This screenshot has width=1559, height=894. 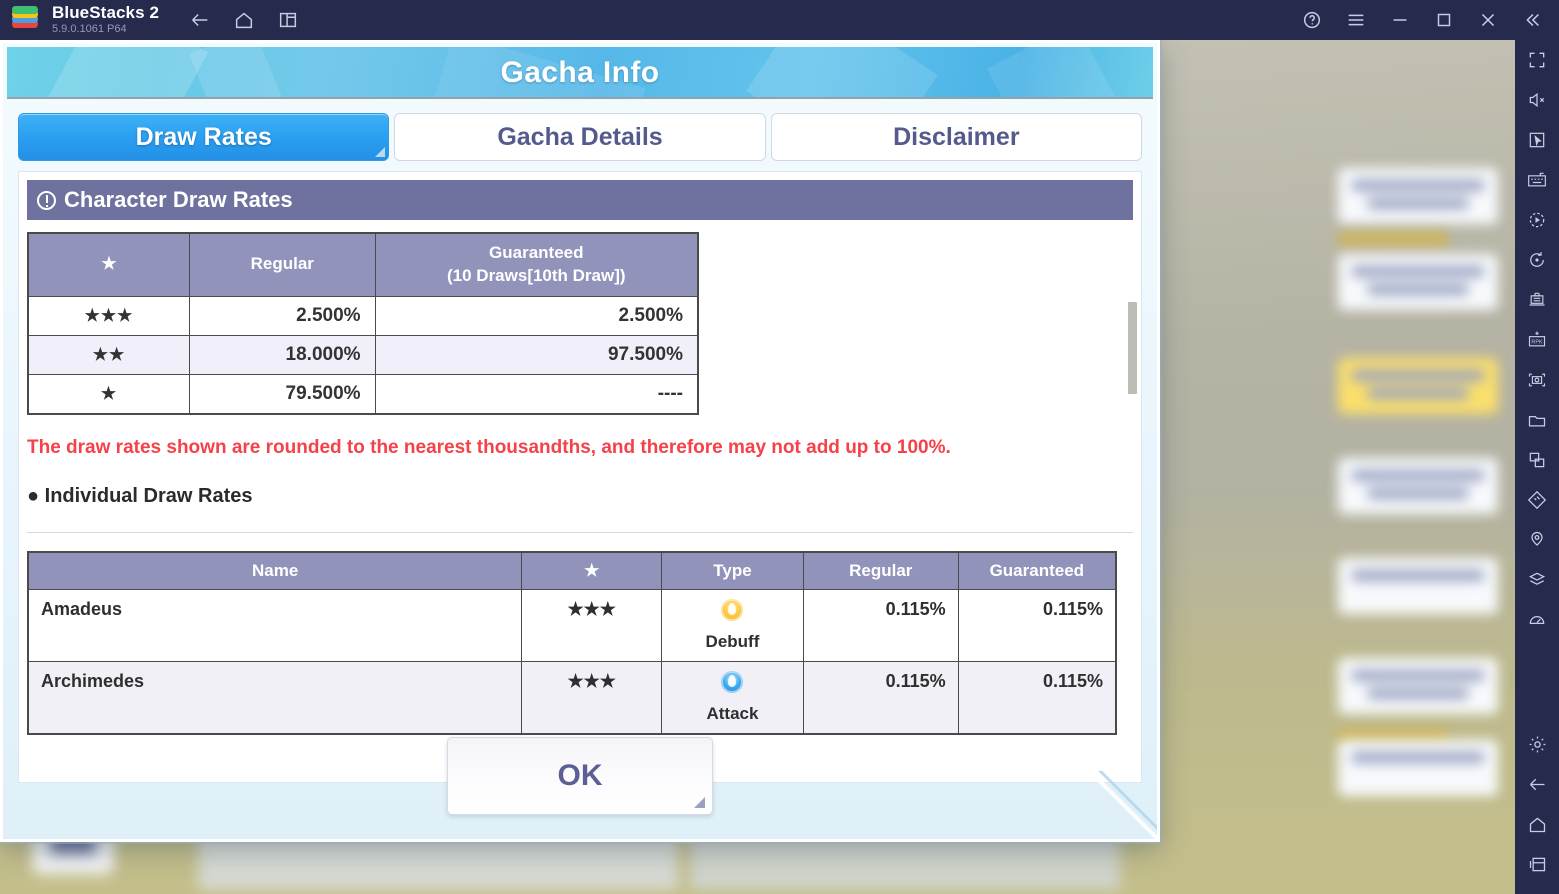 What do you see at coordinates (204, 137) in the screenshot?
I see `tab-draw-rates: Draw Rates` at bounding box center [204, 137].